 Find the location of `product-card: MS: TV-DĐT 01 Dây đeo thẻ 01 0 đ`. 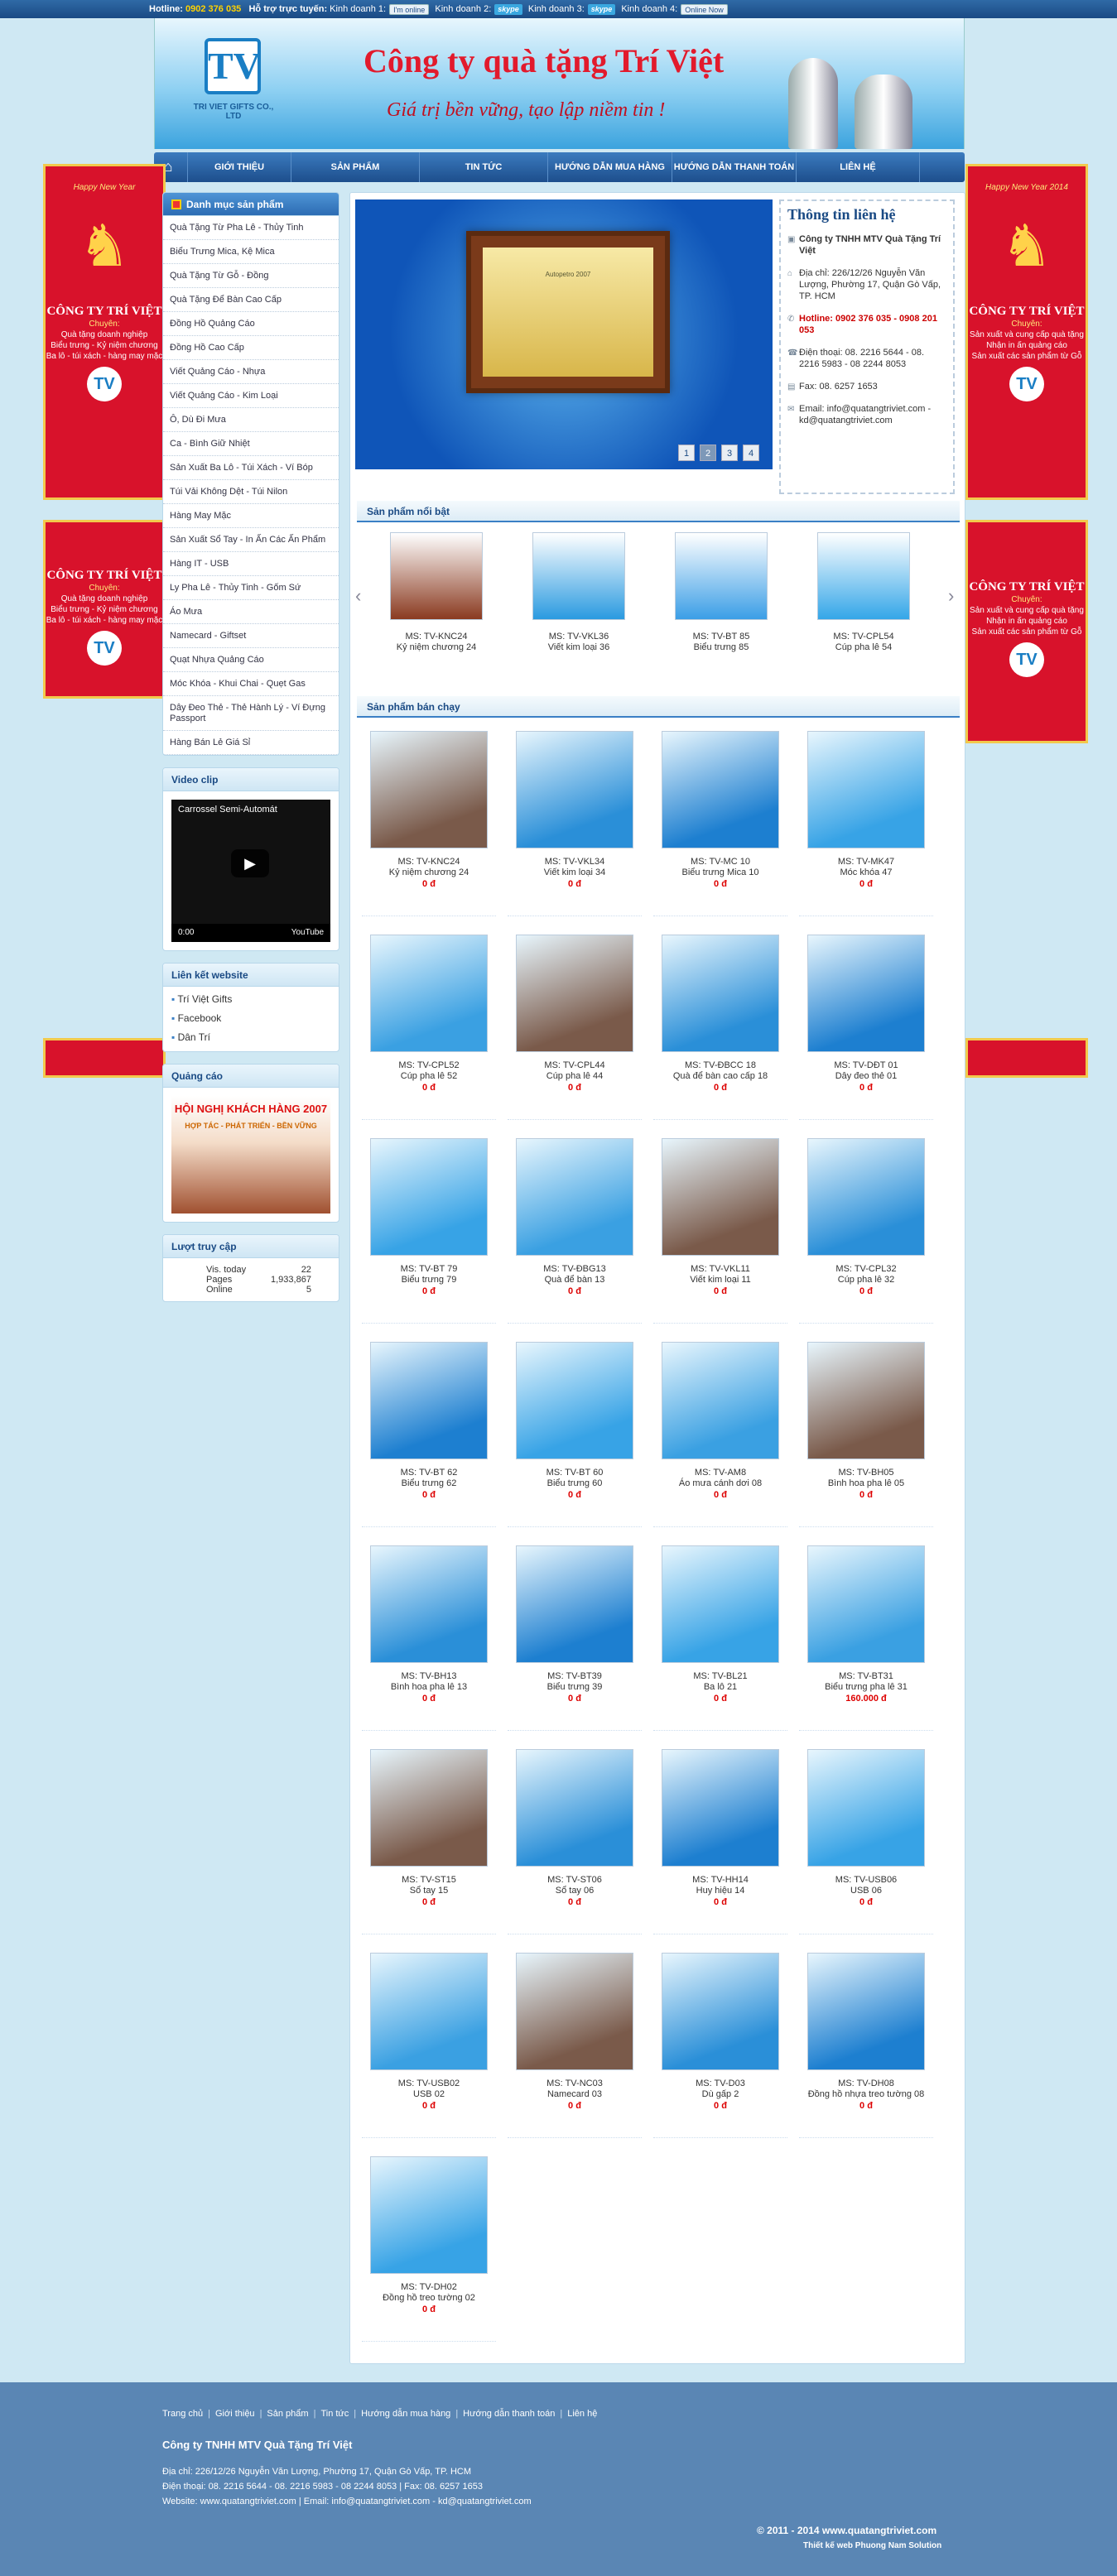

product-card: MS: TV-DĐT 01 Dây đeo thẻ 01 0 đ is located at coordinates (866, 1023).